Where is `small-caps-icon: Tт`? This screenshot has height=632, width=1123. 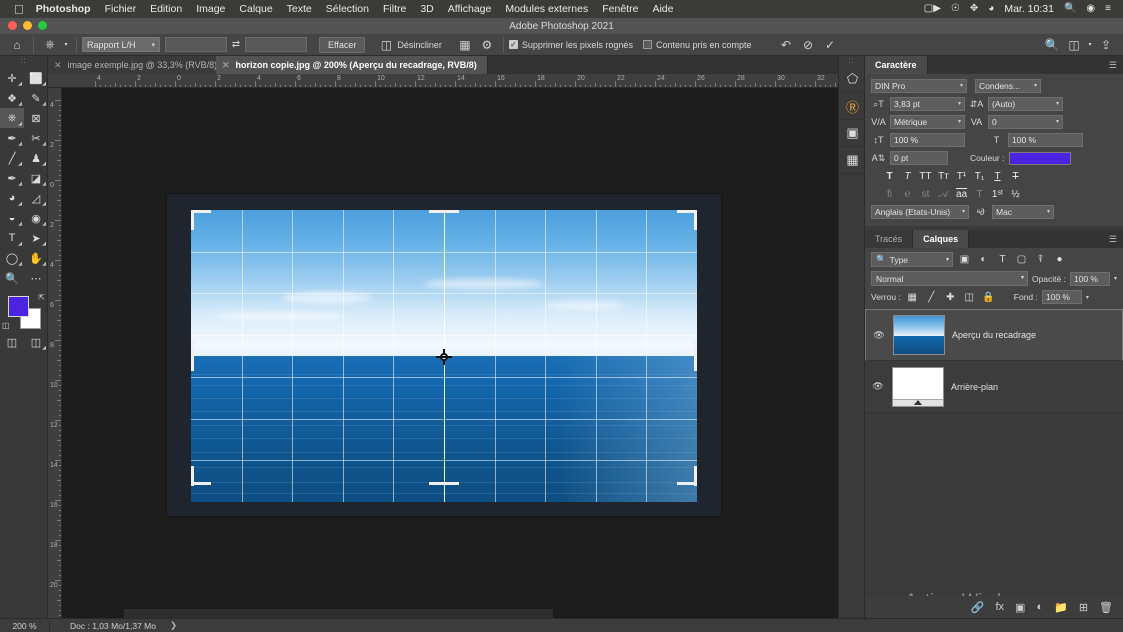 small-caps-icon: Tт is located at coordinates (943, 176).